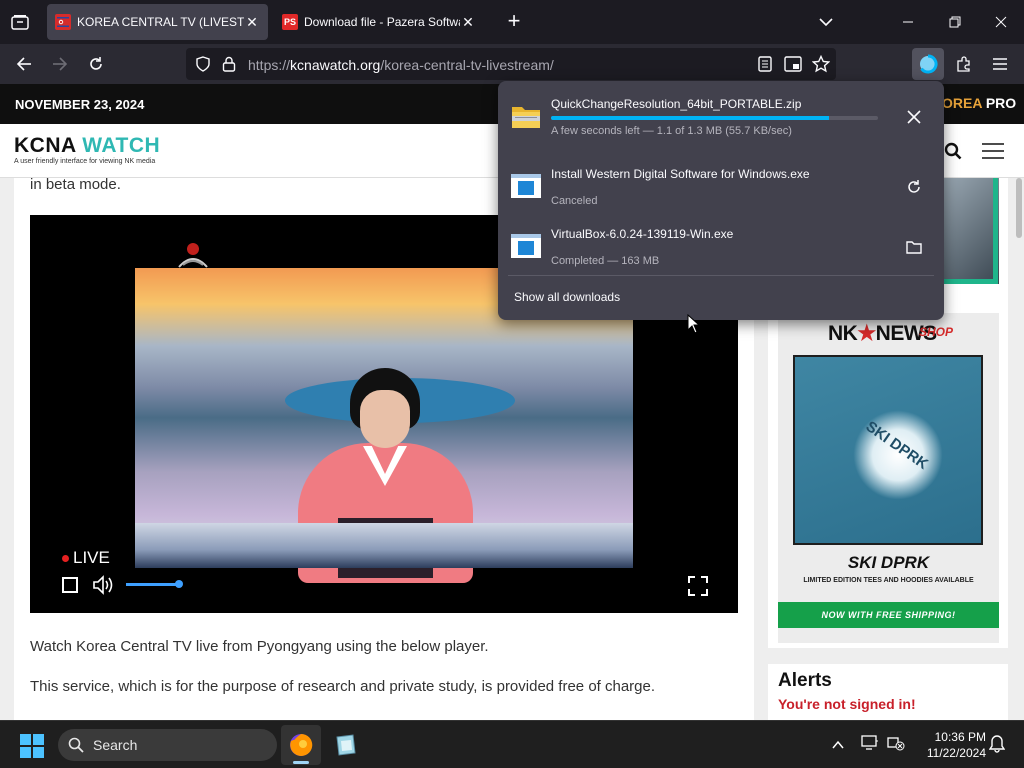 The width and height of the screenshot is (1024, 768). Describe the element at coordinates (512, 744) in the screenshot. I see `windows-taskbar: Search 10:36 PM 11/22/2024` at that location.